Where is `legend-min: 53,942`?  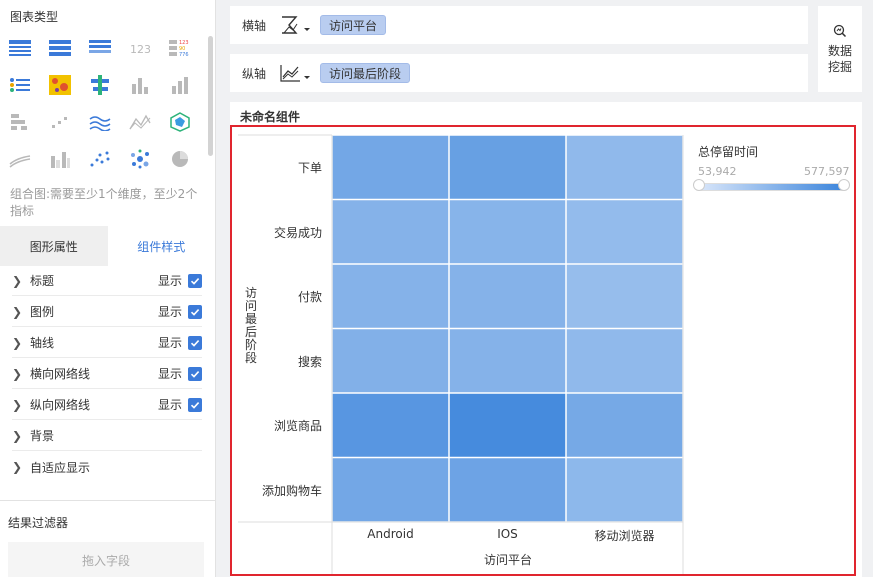
legend-min: 53,942 is located at coordinates (717, 171).